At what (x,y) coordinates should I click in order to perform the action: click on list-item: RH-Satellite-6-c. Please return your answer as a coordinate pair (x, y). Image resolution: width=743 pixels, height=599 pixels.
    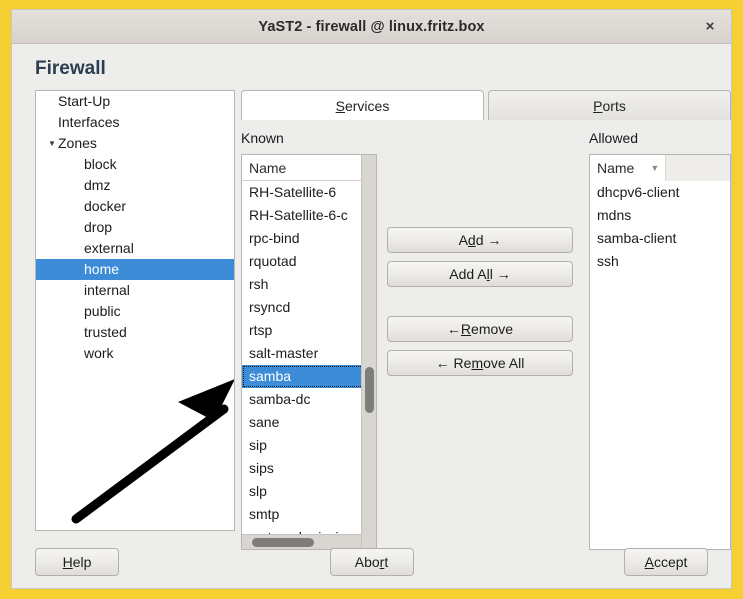
    Looking at the image, I should click on (309, 215).